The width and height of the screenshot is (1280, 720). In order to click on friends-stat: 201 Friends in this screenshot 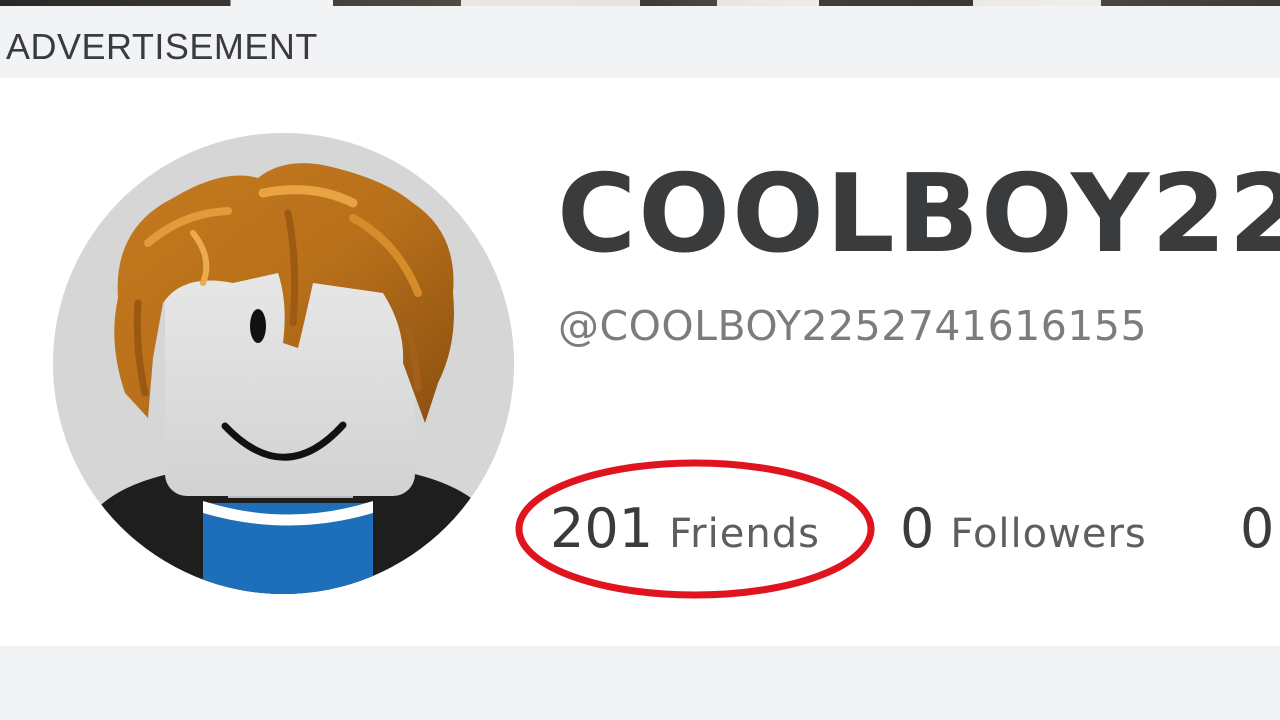, I will do `click(685, 531)`.